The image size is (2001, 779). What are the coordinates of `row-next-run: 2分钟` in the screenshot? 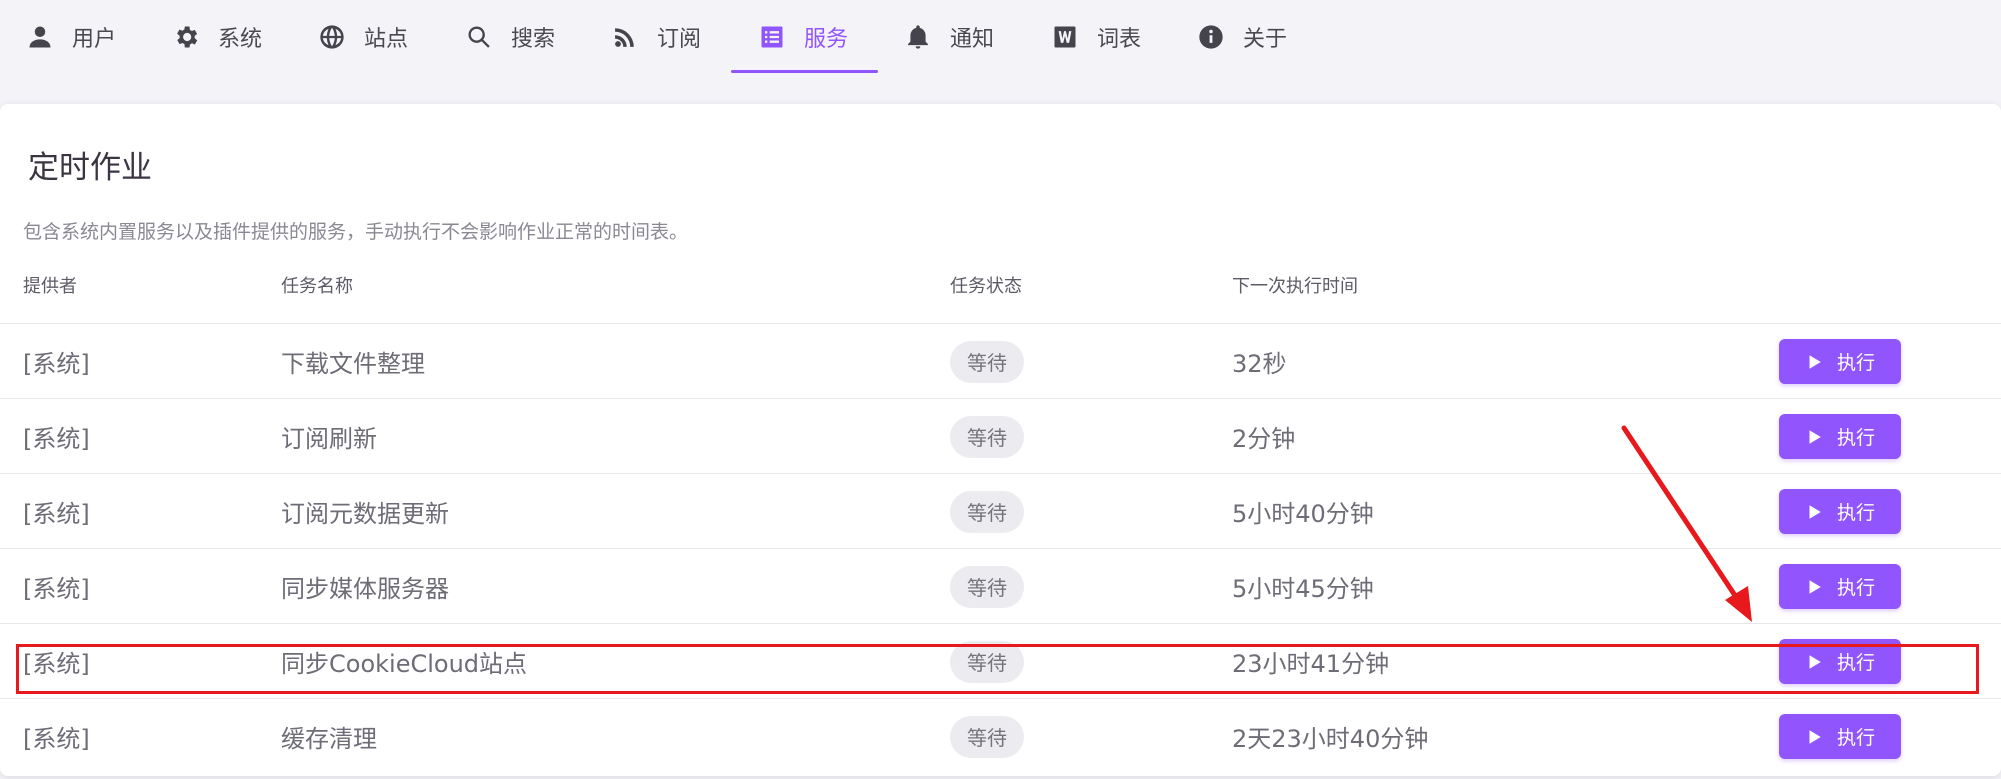 It's located at (1264, 439).